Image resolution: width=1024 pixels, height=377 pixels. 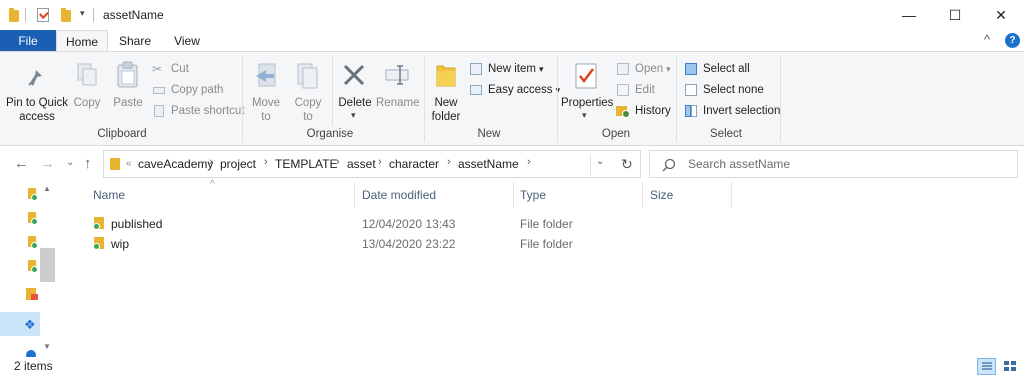 I want to click on paste-shortcut-button: Paste shortcut, so click(x=198, y=111).